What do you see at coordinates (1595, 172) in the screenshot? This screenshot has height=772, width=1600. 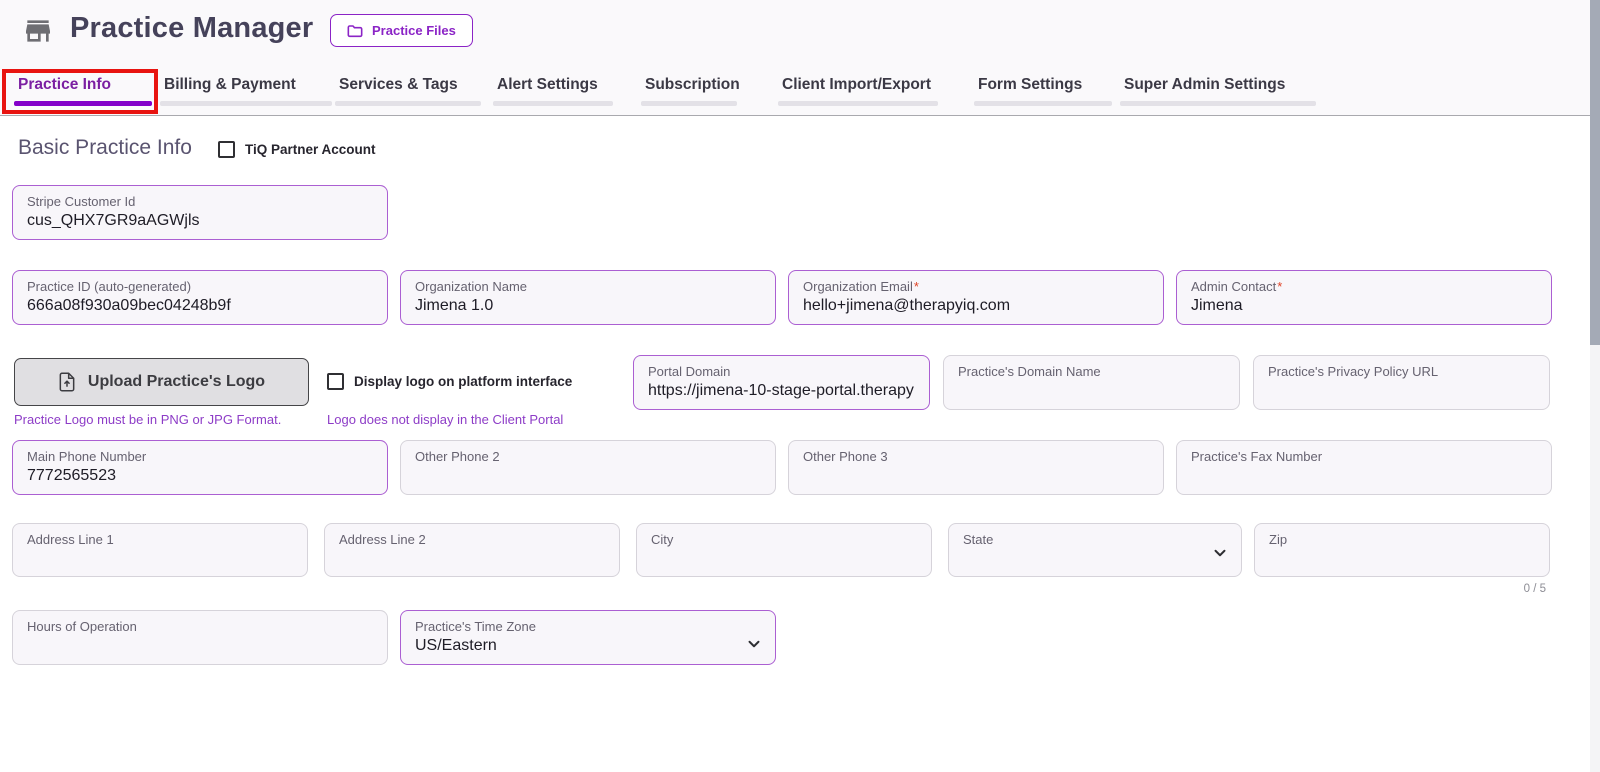 I see `scrollbar-thumb` at bounding box center [1595, 172].